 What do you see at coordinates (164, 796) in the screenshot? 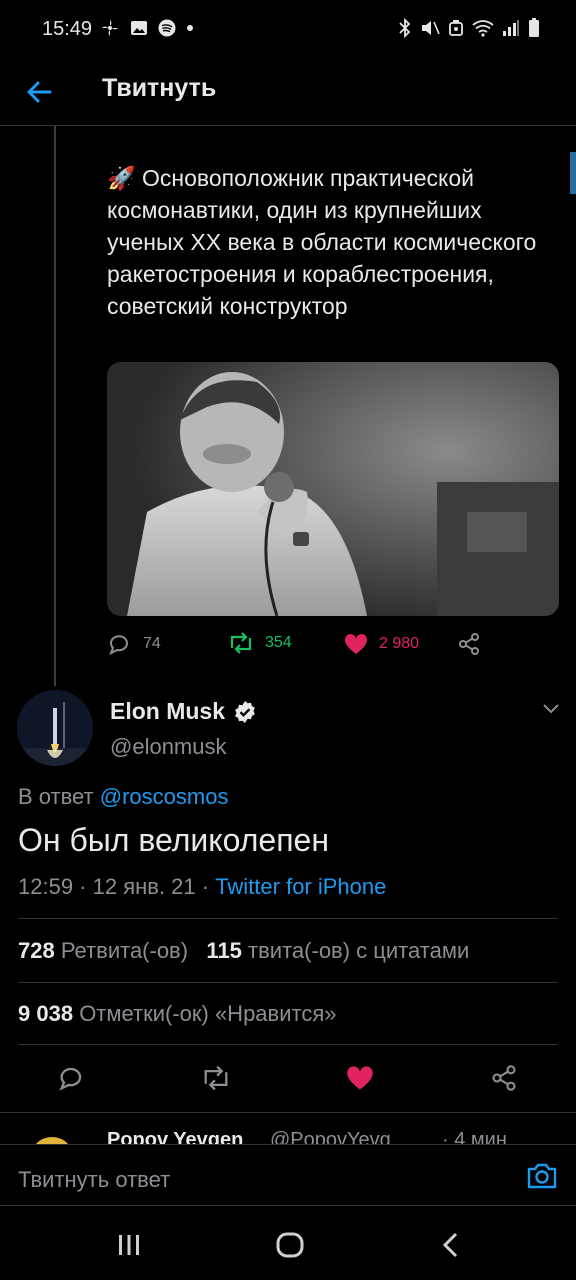
I see `reply-to-mention-link: @roscosmos` at bounding box center [164, 796].